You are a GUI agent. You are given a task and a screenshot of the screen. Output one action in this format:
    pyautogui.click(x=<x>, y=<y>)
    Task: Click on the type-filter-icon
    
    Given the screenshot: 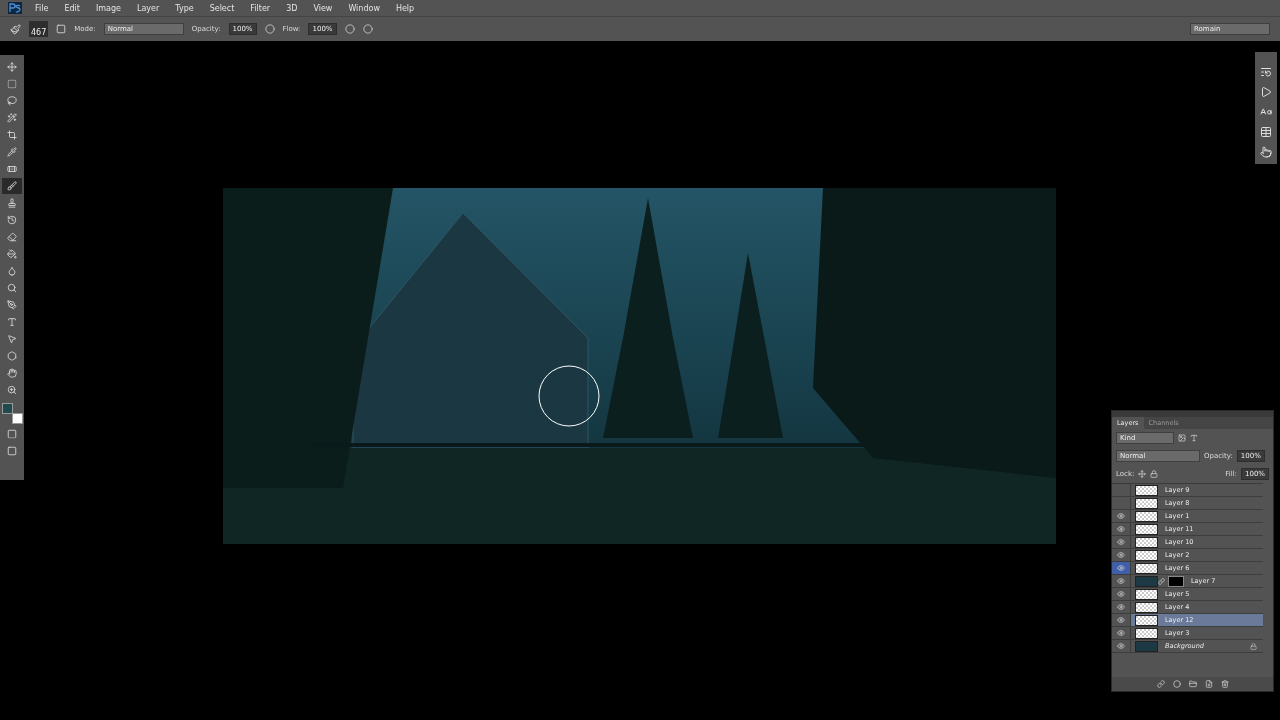 What is the action you would take?
    pyautogui.click(x=1194, y=438)
    